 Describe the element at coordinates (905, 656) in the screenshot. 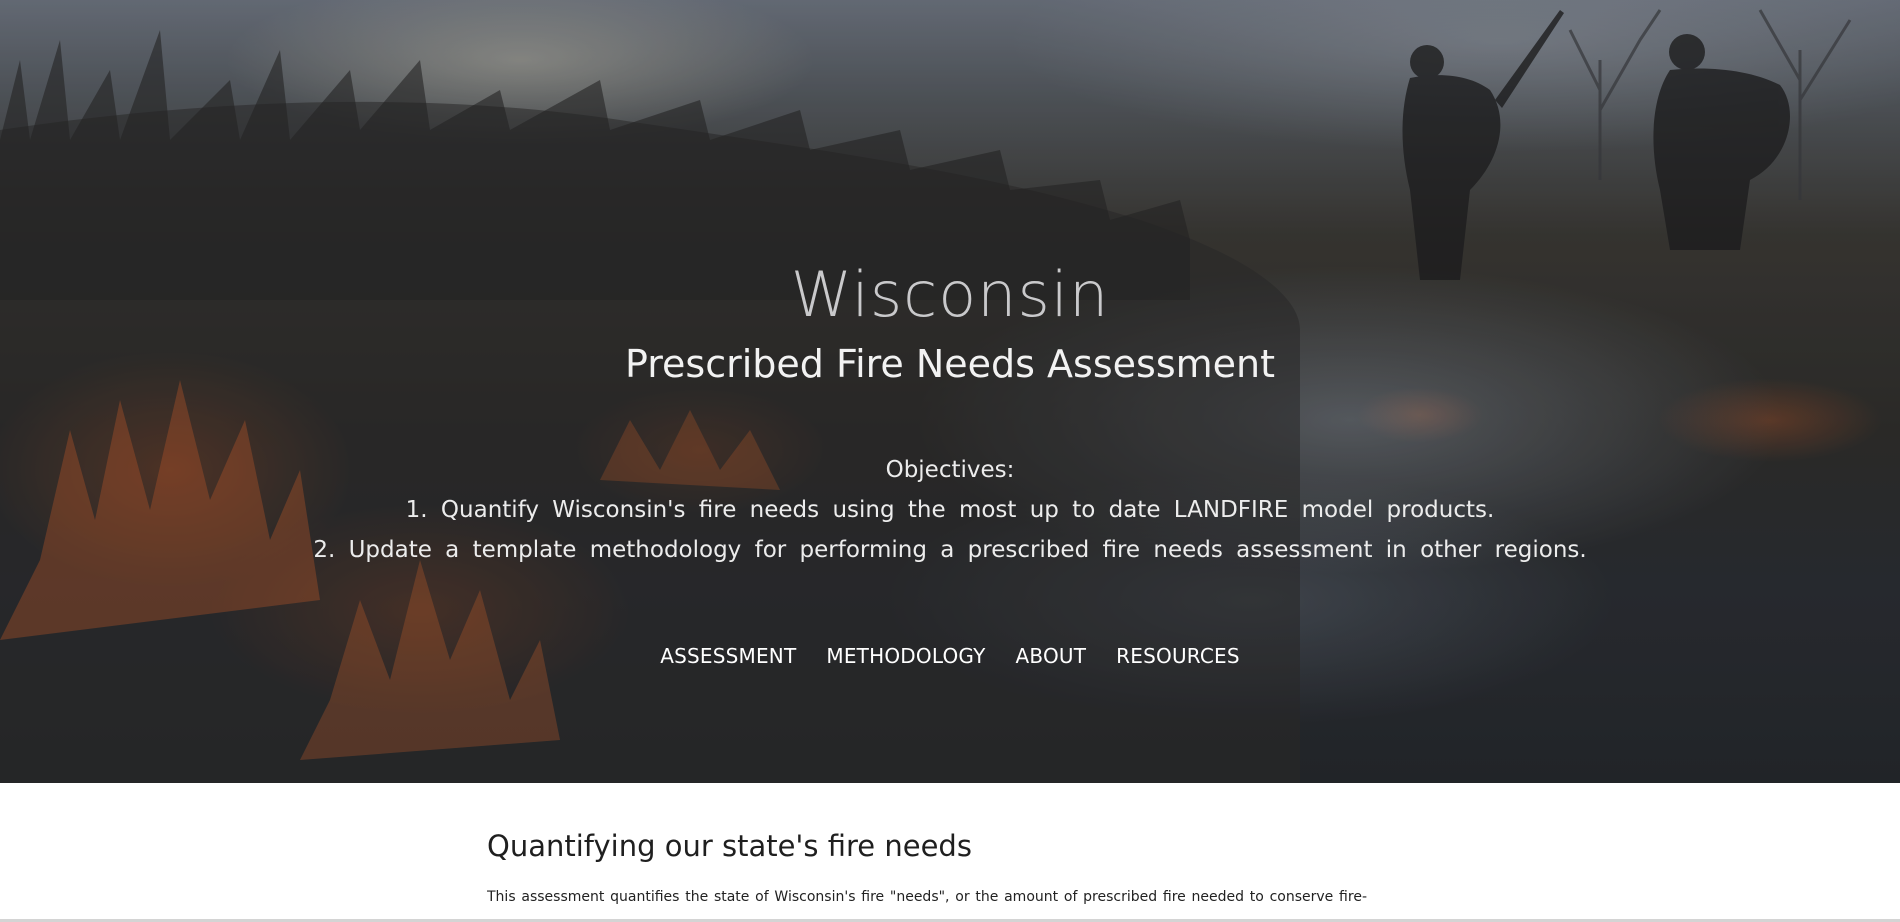

I see `nav-link-methodology: METHODOLOGY` at that location.